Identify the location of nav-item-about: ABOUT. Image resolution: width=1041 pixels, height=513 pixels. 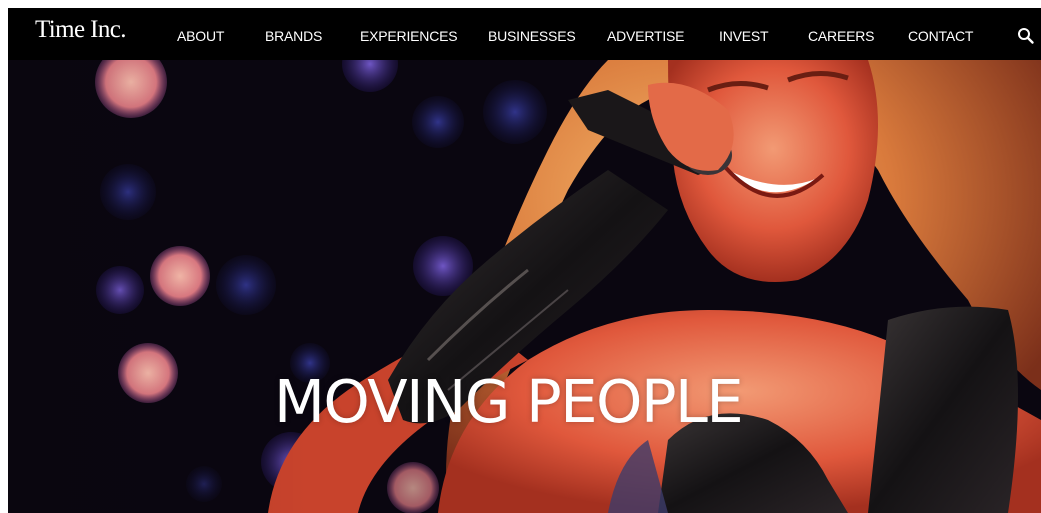
(200, 36).